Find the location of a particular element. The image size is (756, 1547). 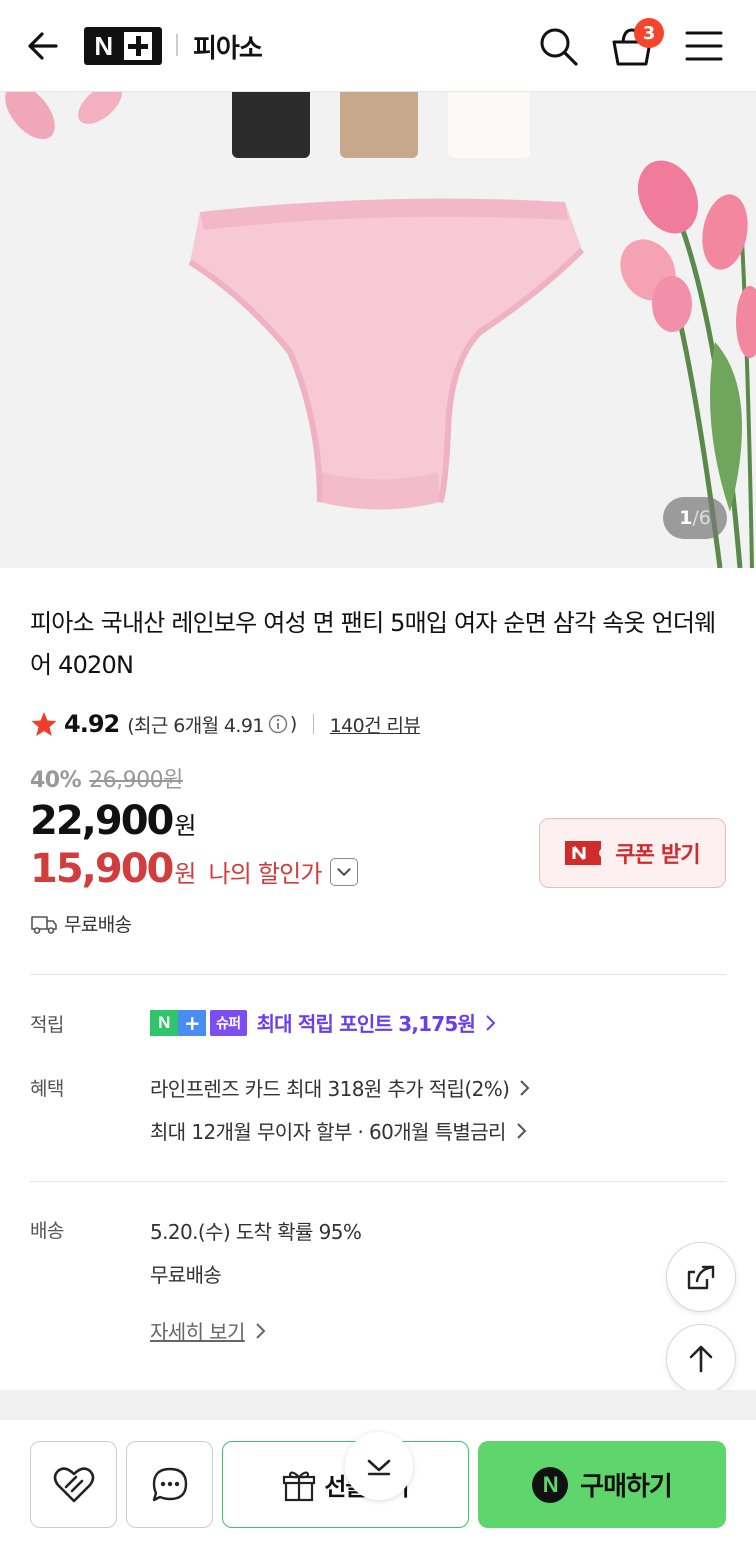

rating-divider is located at coordinates (313, 724).